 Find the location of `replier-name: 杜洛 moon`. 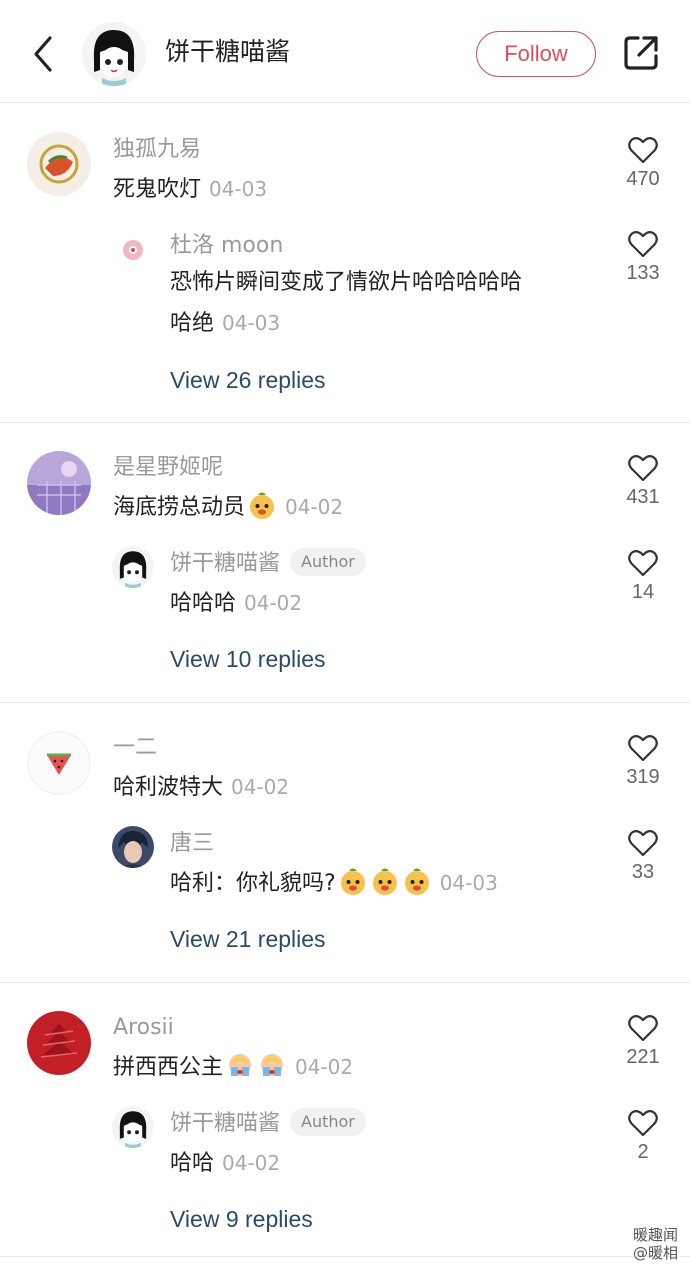

replier-name: 杜洛 moon is located at coordinates (226, 246).